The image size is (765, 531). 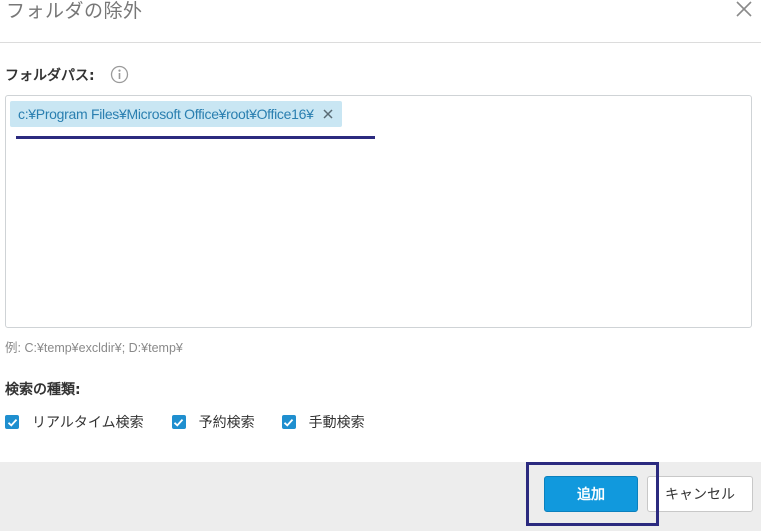 What do you see at coordinates (380, 21) in the screenshot?
I see `dialog-header: フォルダの除外` at bounding box center [380, 21].